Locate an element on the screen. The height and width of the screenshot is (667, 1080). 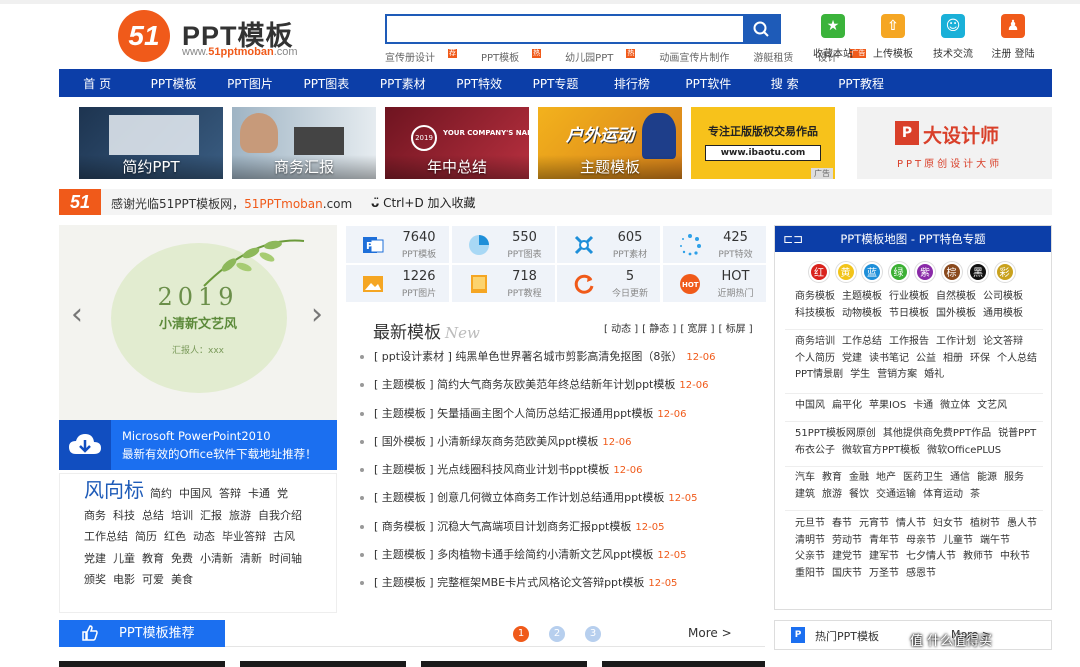
map-link: 清明节 is located at coordinates (810, 540).